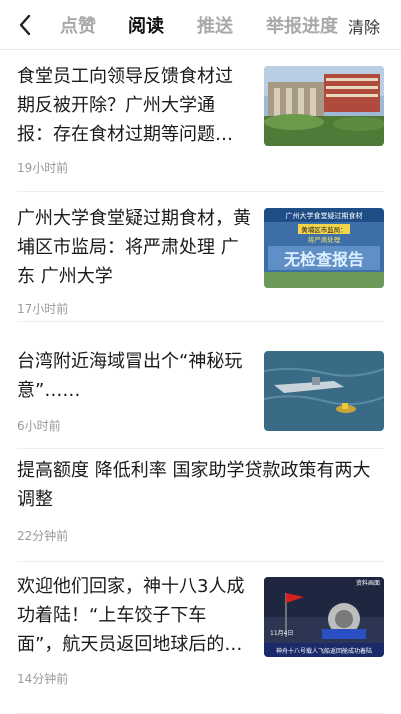  What do you see at coordinates (215, 25) in the screenshot?
I see `tab-push: 推送` at bounding box center [215, 25].